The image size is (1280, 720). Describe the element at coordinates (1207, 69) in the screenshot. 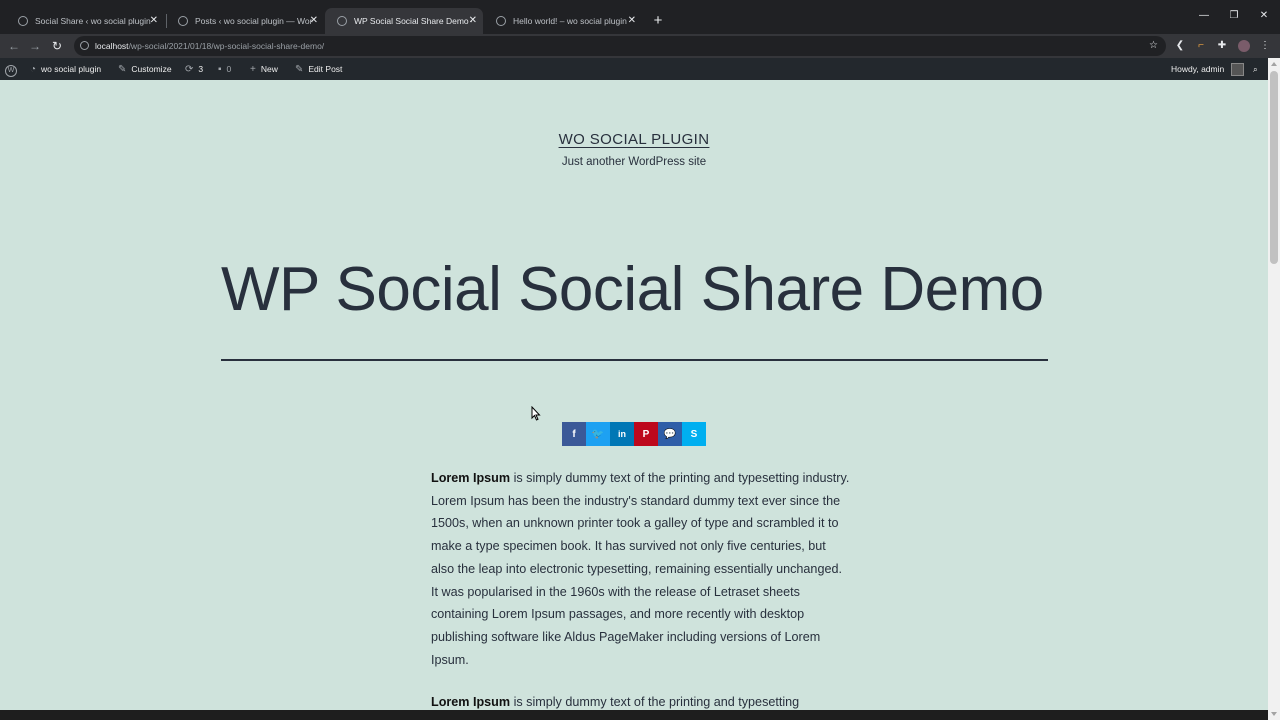

I see `admin-account: Howdy, admin` at that location.